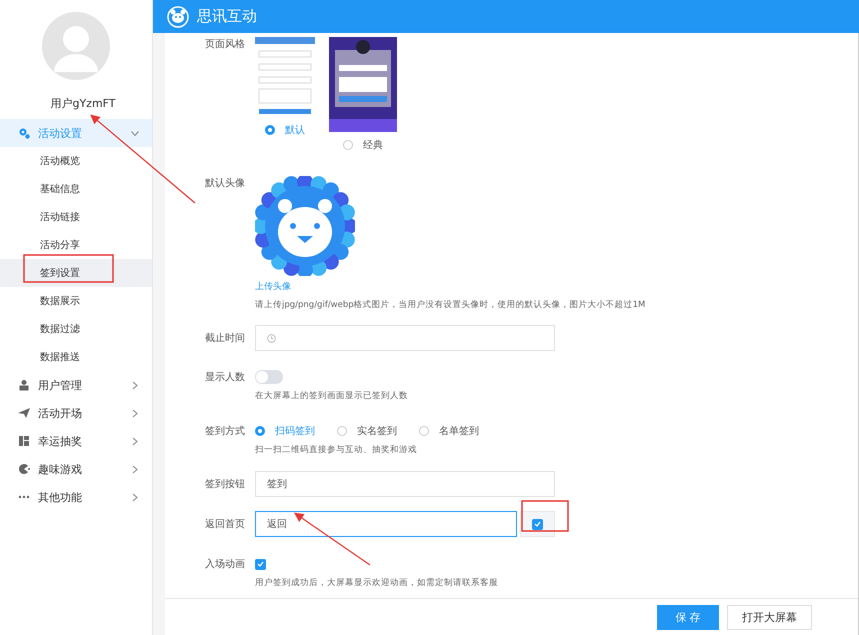 Image resolution: width=859 pixels, height=635 pixels. Describe the element at coordinates (76, 497) in the screenshot. I see `menu-item: 其他功能` at that location.